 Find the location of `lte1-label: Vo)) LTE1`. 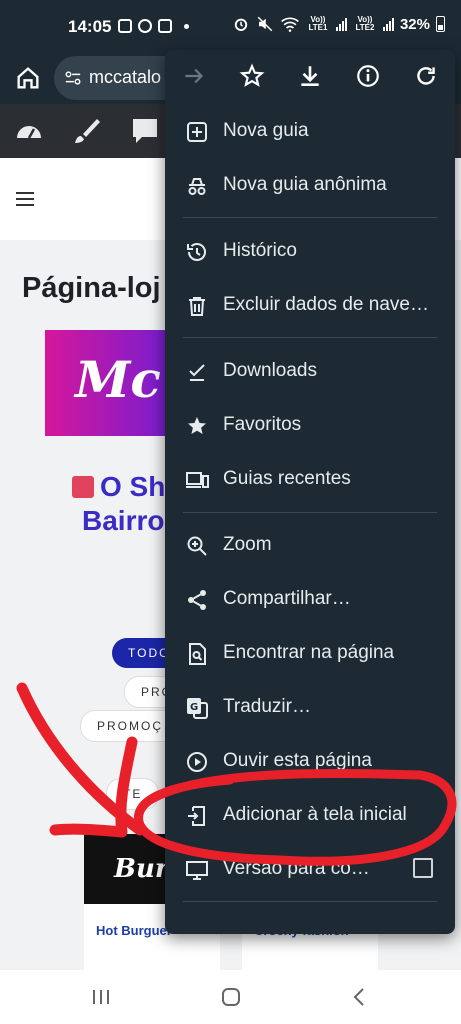

lte1-label: Vo)) LTE1 is located at coordinates (318, 23).